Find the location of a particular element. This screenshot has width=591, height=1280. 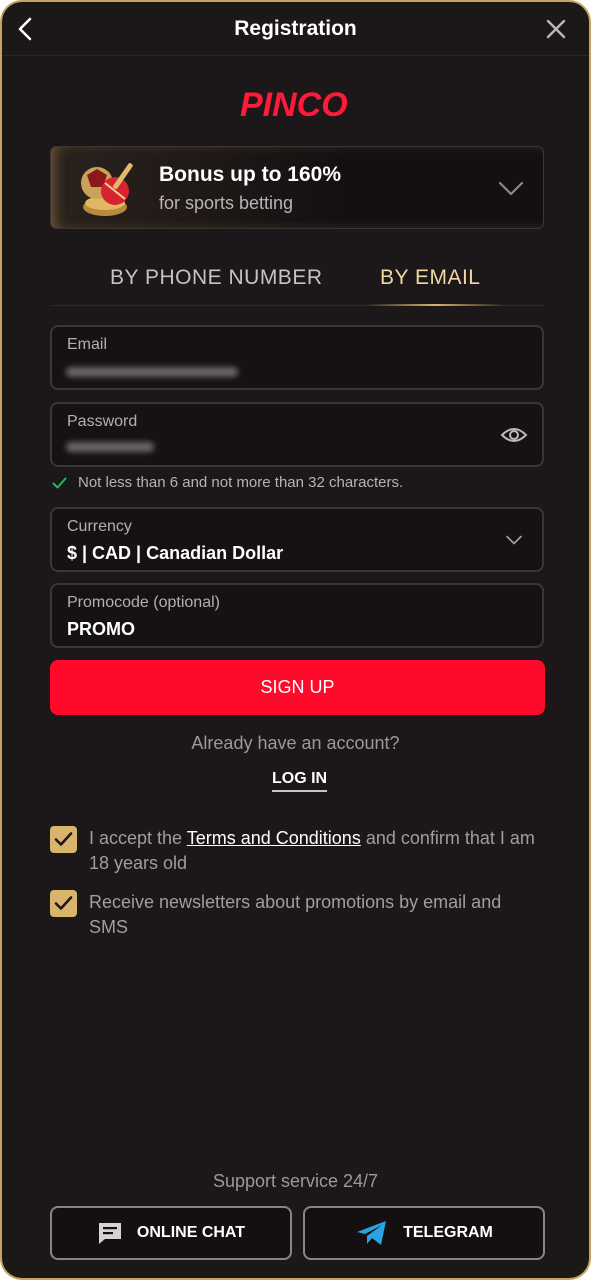

close-icon is located at coordinates (556, 29).